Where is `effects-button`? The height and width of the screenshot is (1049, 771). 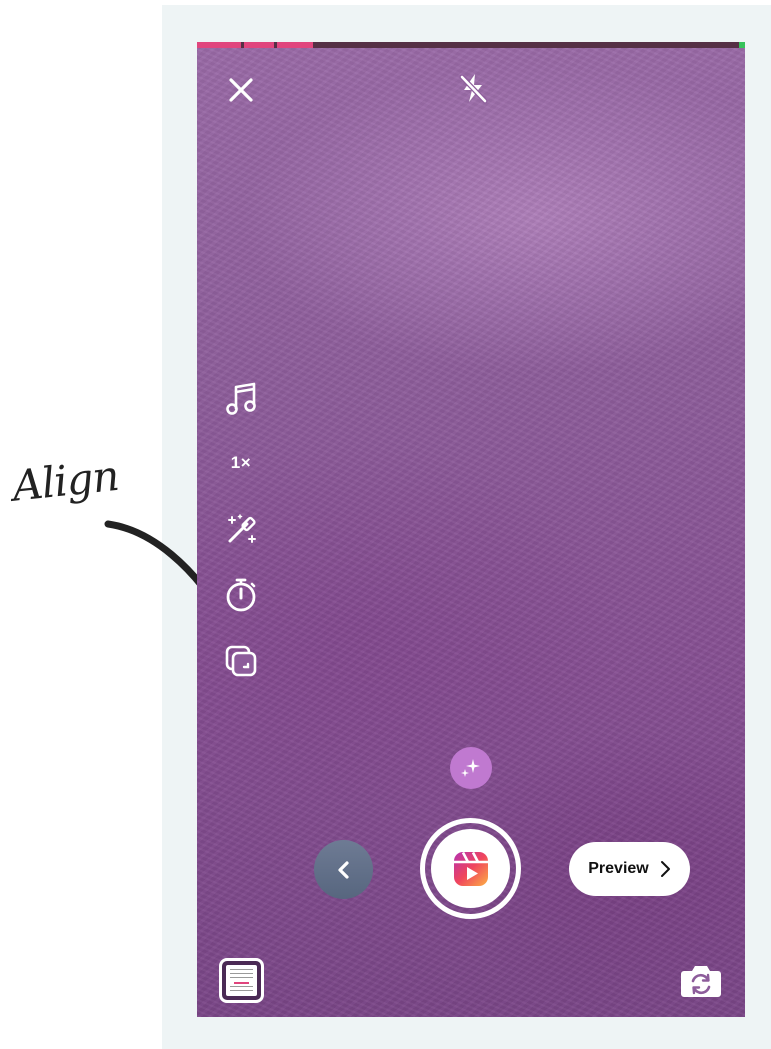
effects-button is located at coordinates (241, 529).